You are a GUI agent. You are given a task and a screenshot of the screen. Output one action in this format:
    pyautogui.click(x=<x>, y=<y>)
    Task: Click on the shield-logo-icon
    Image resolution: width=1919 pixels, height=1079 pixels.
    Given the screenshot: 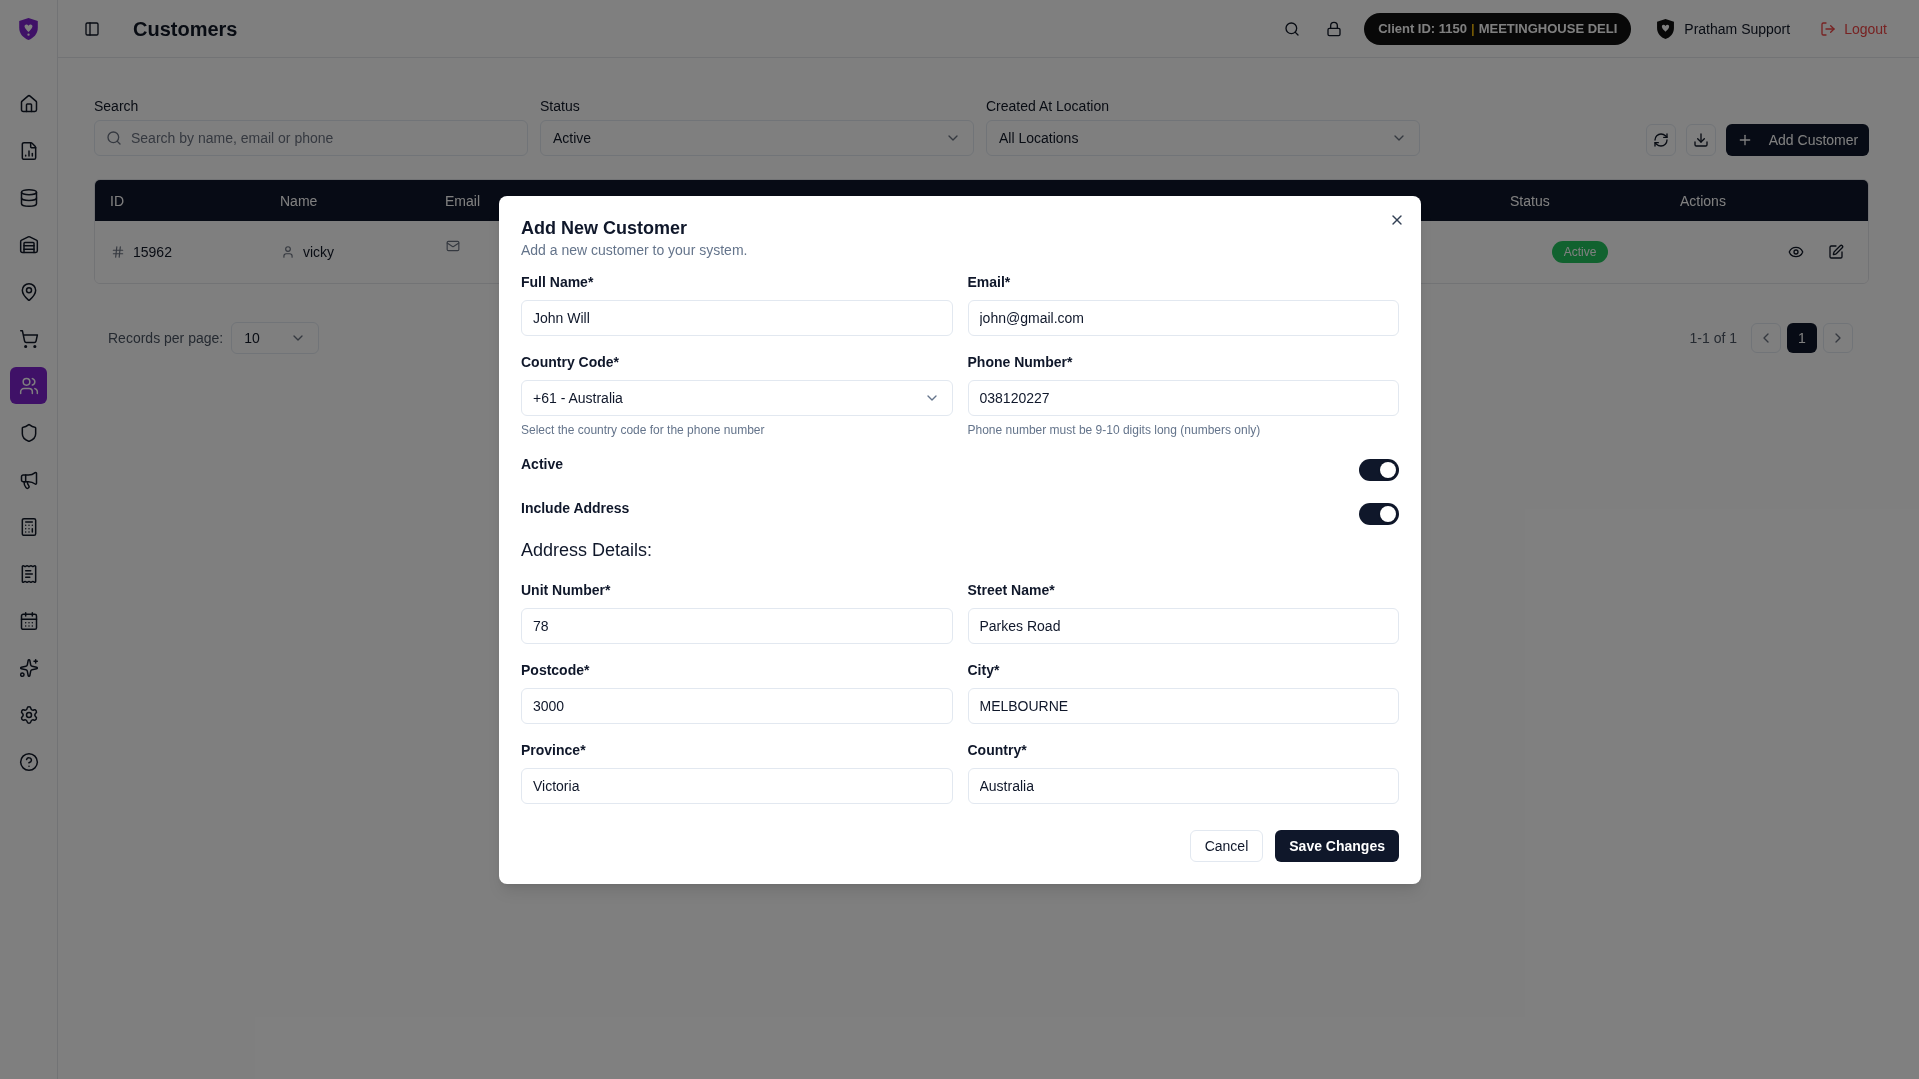 What is the action you would take?
    pyautogui.click(x=28, y=29)
    